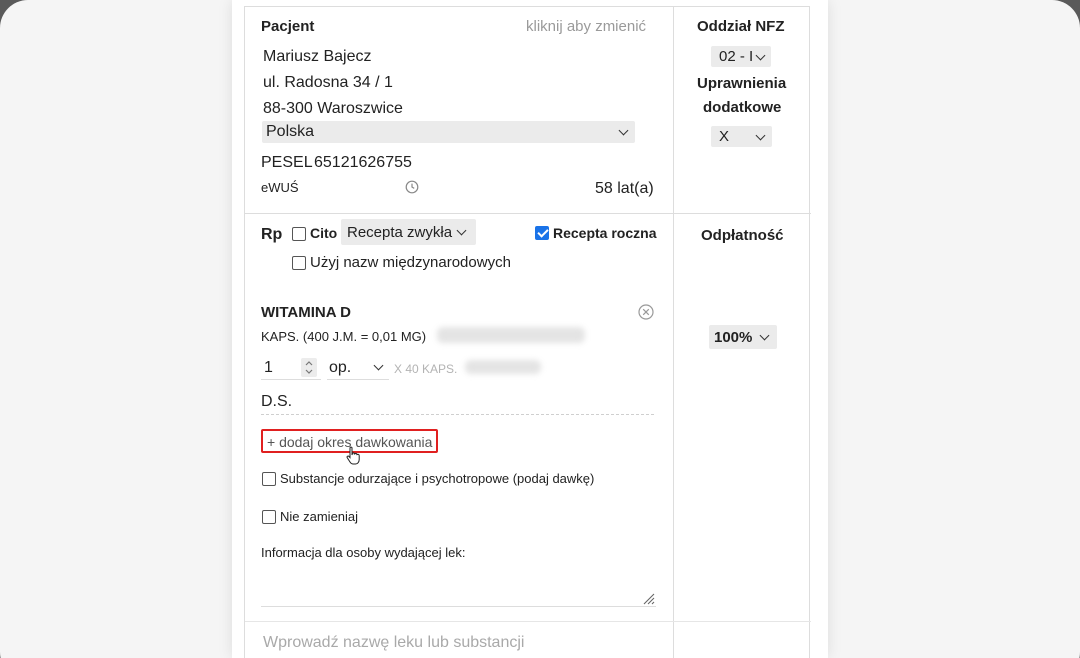  I want to click on patient-heading: Pacjent, so click(288, 26).